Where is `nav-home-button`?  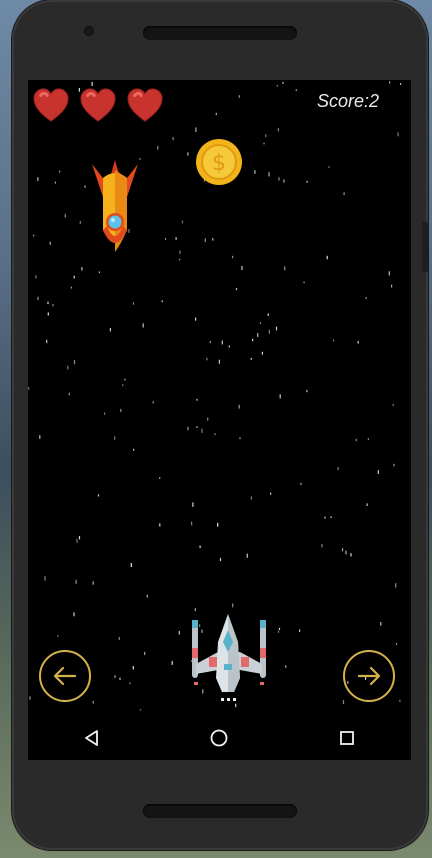 nav-home-button is located at coordinates (219, 738).